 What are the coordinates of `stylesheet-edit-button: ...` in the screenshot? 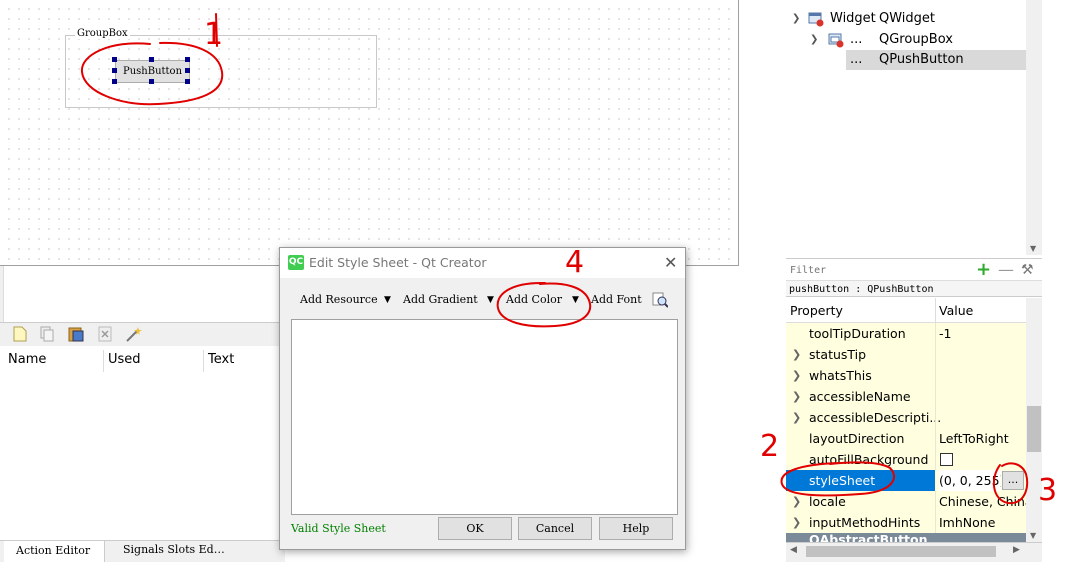 It's located at (1013, 480).